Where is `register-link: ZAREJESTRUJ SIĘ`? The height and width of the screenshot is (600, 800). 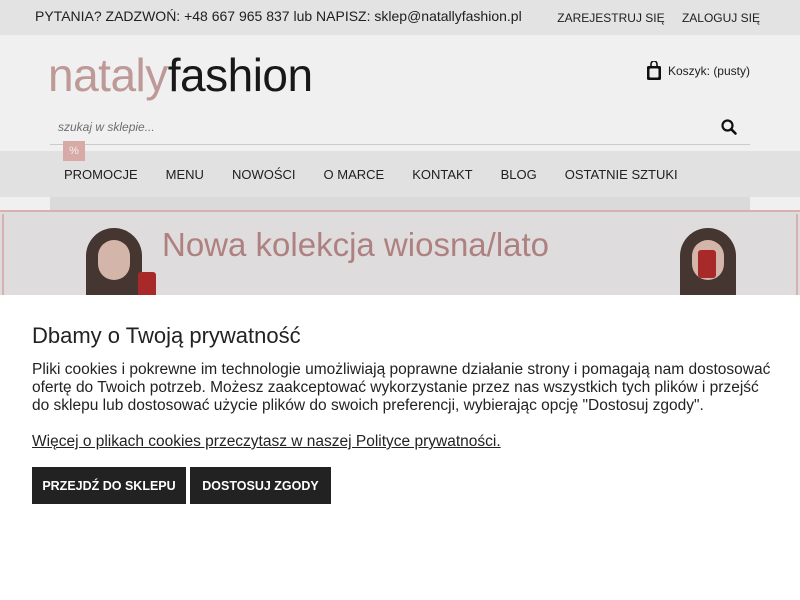
register-link: ZAREJESTRUJ SIĘ is located at coordinates (610, 18).